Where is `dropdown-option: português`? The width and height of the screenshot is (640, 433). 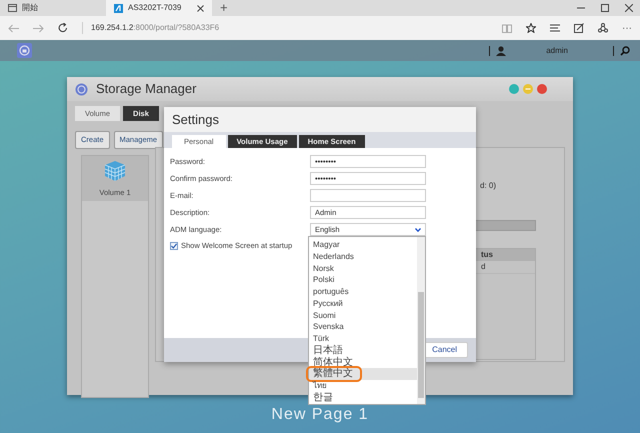 dropdown-option: português is located at coordinates (363, 292).